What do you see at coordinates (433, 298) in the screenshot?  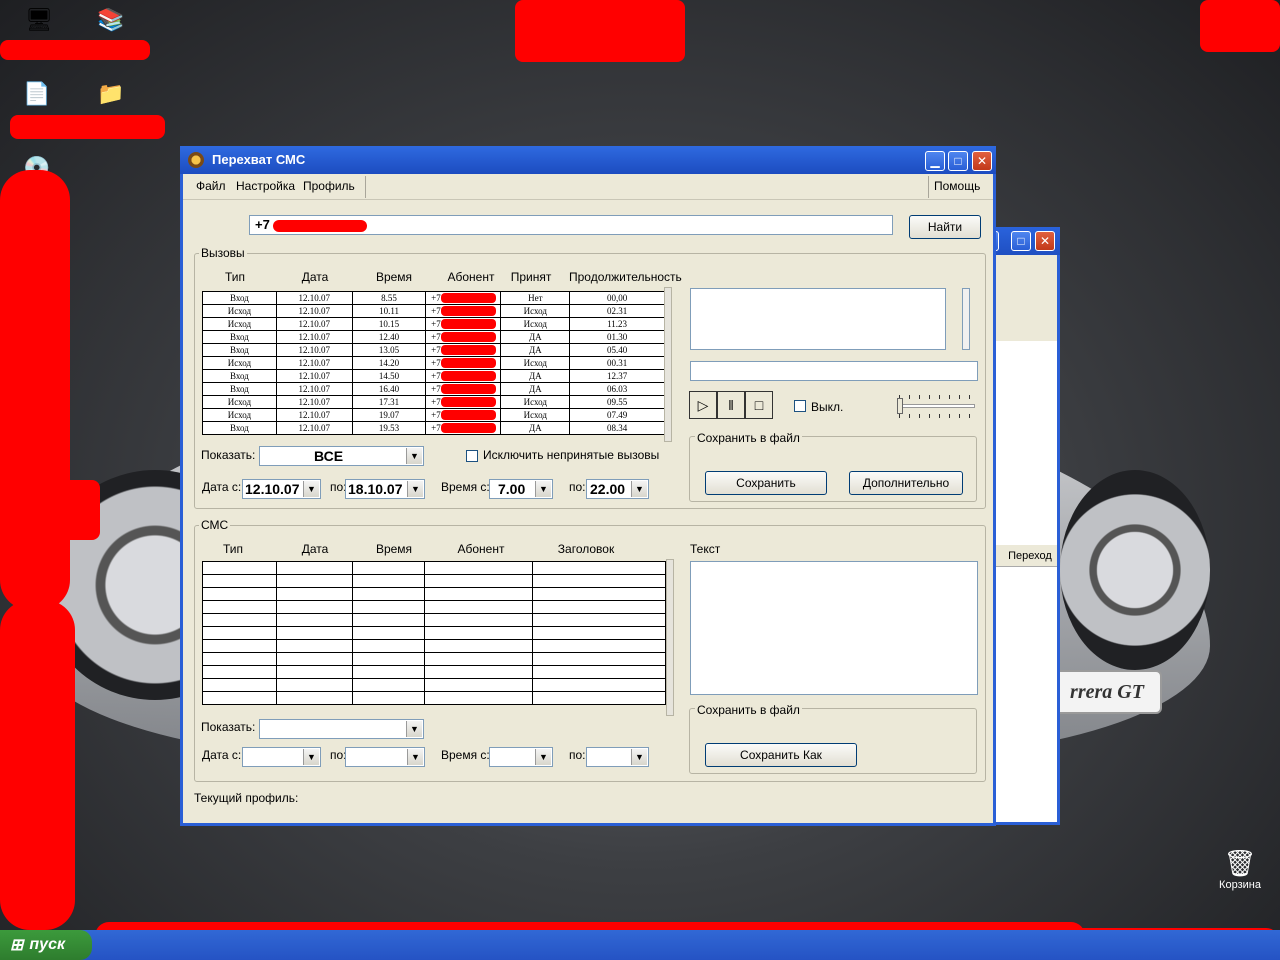 I see `call-row: Вход 12.10.07 8.55 +7 Нет 00,00` at bounding box center [433, 298].